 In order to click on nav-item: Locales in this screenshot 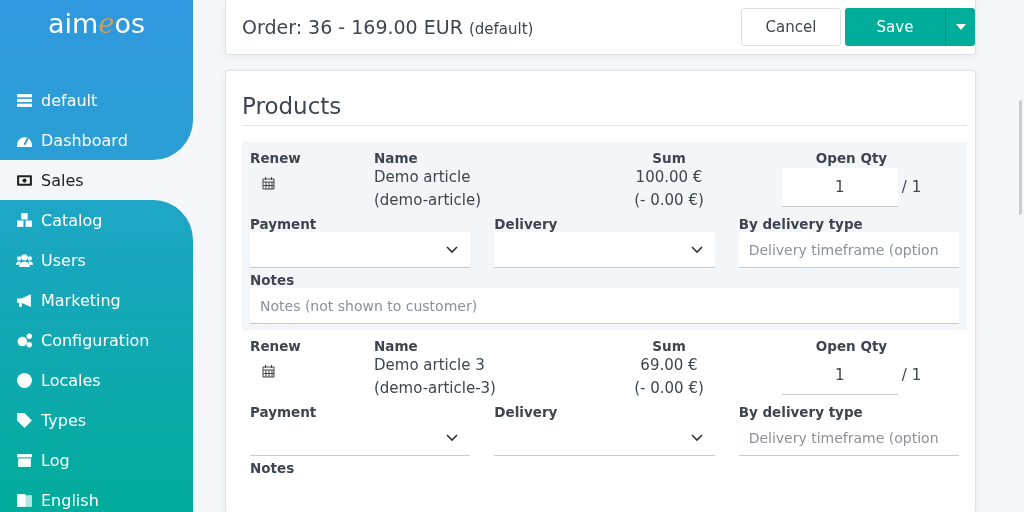, I will do `click(96, 380)`.